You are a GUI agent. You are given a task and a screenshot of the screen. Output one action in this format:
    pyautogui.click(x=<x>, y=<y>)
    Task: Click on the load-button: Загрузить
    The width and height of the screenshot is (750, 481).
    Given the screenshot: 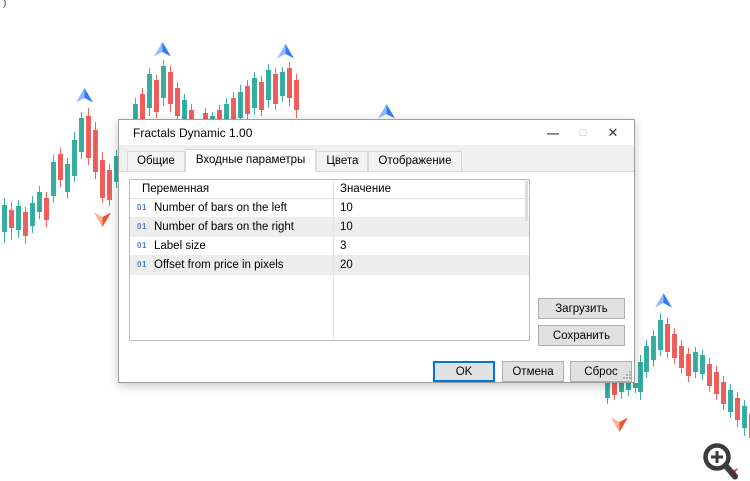 What is the action you would take?
    pyautogui.click(x=581, y=308)
    